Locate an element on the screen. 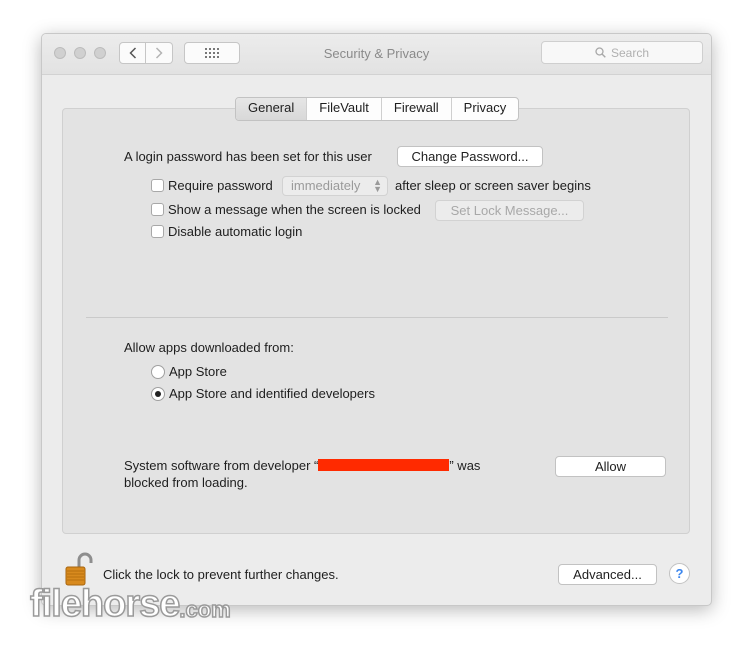 The image size is (752, 655). blocked-software-text: System software from developer “ ” was is located at coordinates (302, 465).